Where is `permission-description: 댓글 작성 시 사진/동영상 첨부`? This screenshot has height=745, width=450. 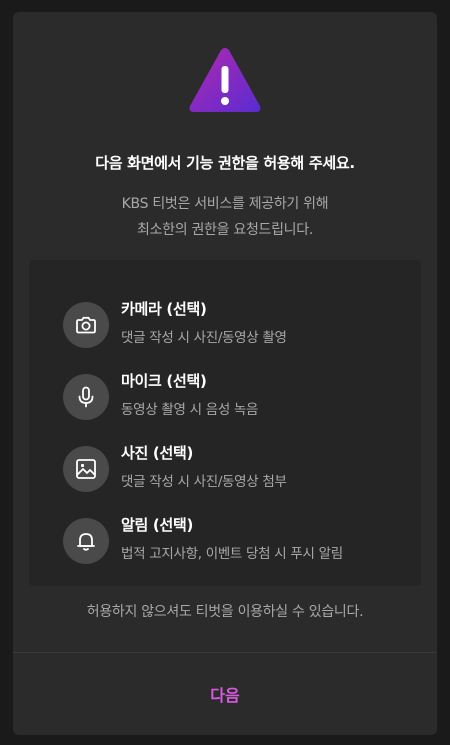
permission-description: 댓글 작성 시 사진/동영상 첨부 is located at coordinates (204, 482).